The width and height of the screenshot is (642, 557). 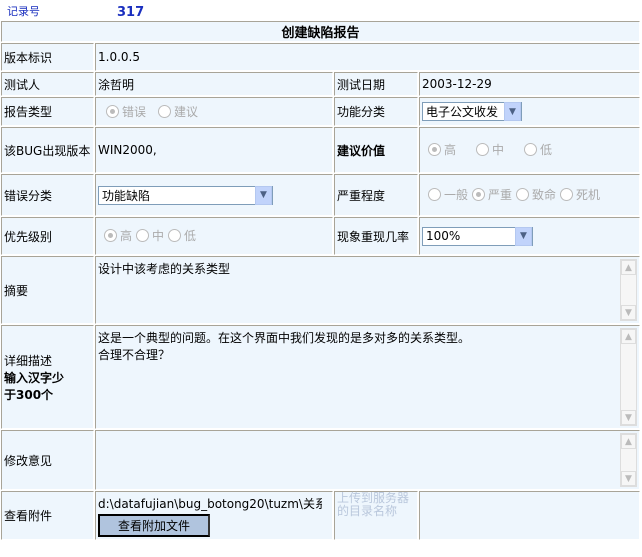 I want to click on bug-version-value: WIN2000,, so click(x=214, y=150).